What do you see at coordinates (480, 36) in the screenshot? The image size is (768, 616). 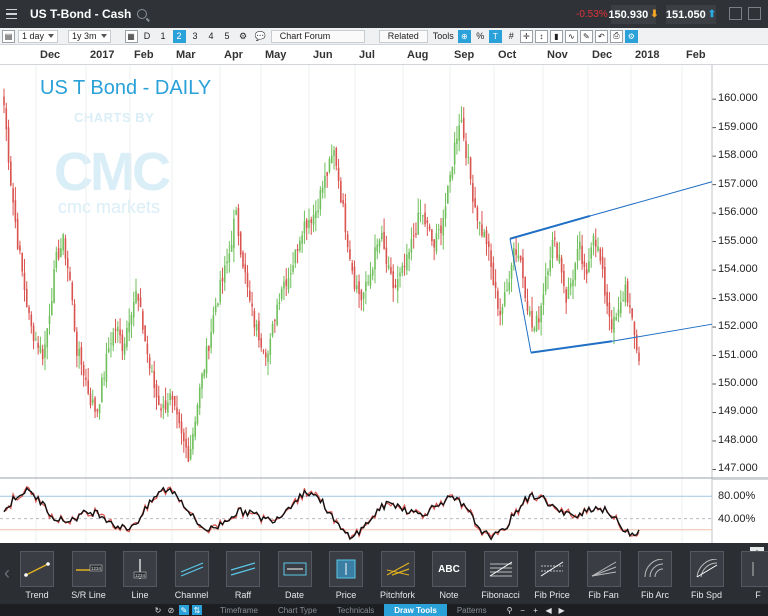 I see `percent-button: %` at bounding box center [480, 36].